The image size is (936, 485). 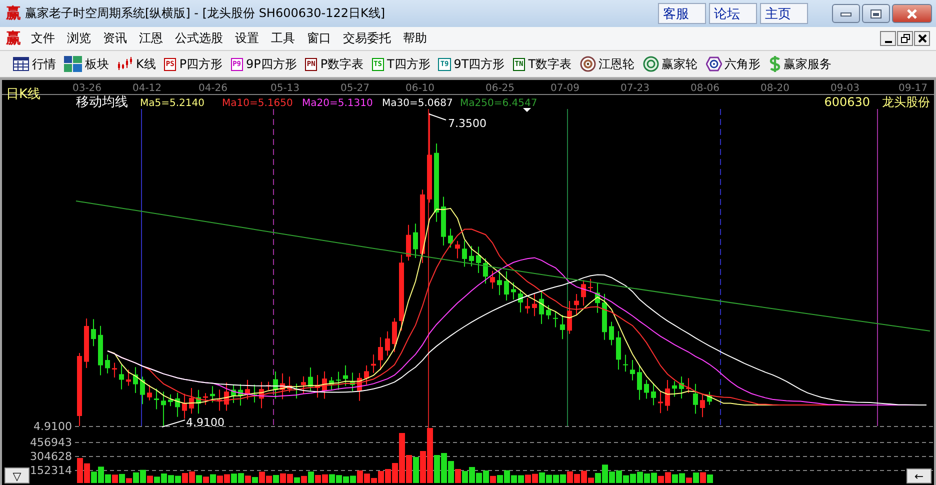 I want to click on price-axis-label: 4.9100, so click(x=53, y=426).